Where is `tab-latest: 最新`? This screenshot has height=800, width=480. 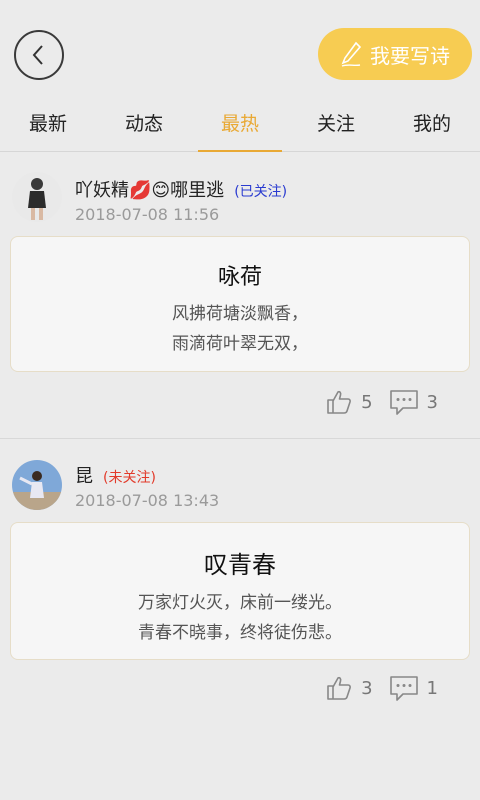
tab-latest: 最新 is located at coordinates (48, 125).